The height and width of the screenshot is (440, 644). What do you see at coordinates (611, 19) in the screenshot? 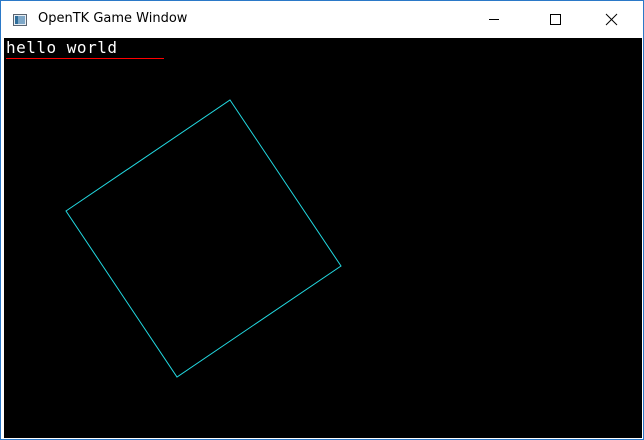
I see `close-button` at bounding box center [611, 19].